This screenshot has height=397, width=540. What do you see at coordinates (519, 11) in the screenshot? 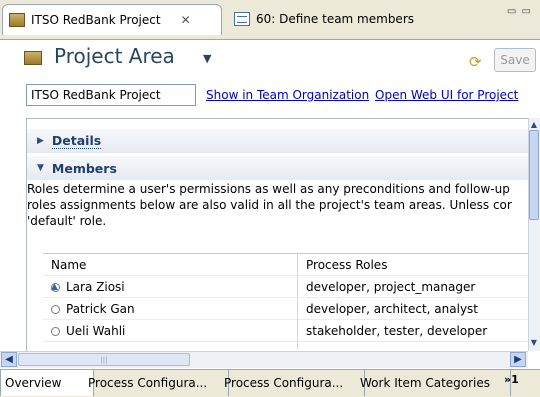
I see `minimize-maximize-icon: ▭ ▭` at bounding box center [519, 11].